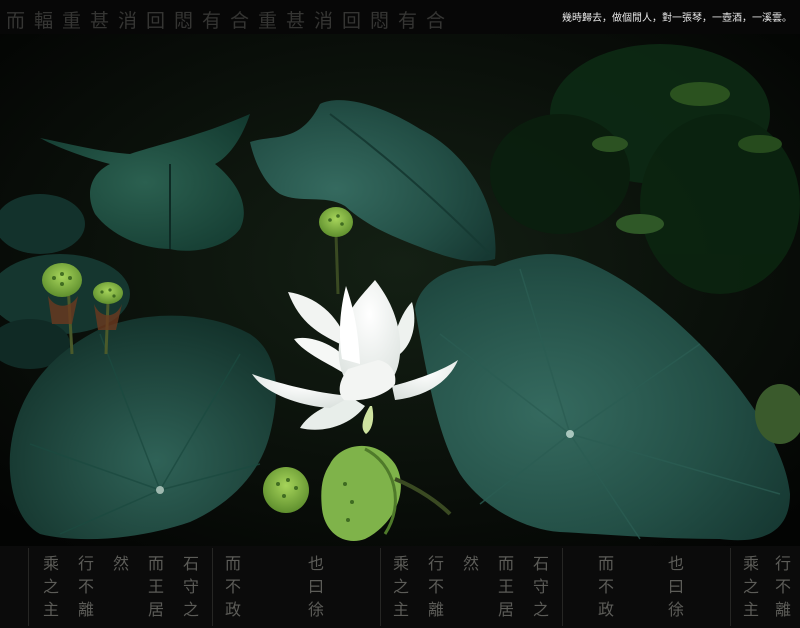 Image resolution: width=800 pixels, height=628 pixels. I want to click on background-calligraphy: 而輻重甚消回悶有合重甚消回悶有合, so click(230, 21).